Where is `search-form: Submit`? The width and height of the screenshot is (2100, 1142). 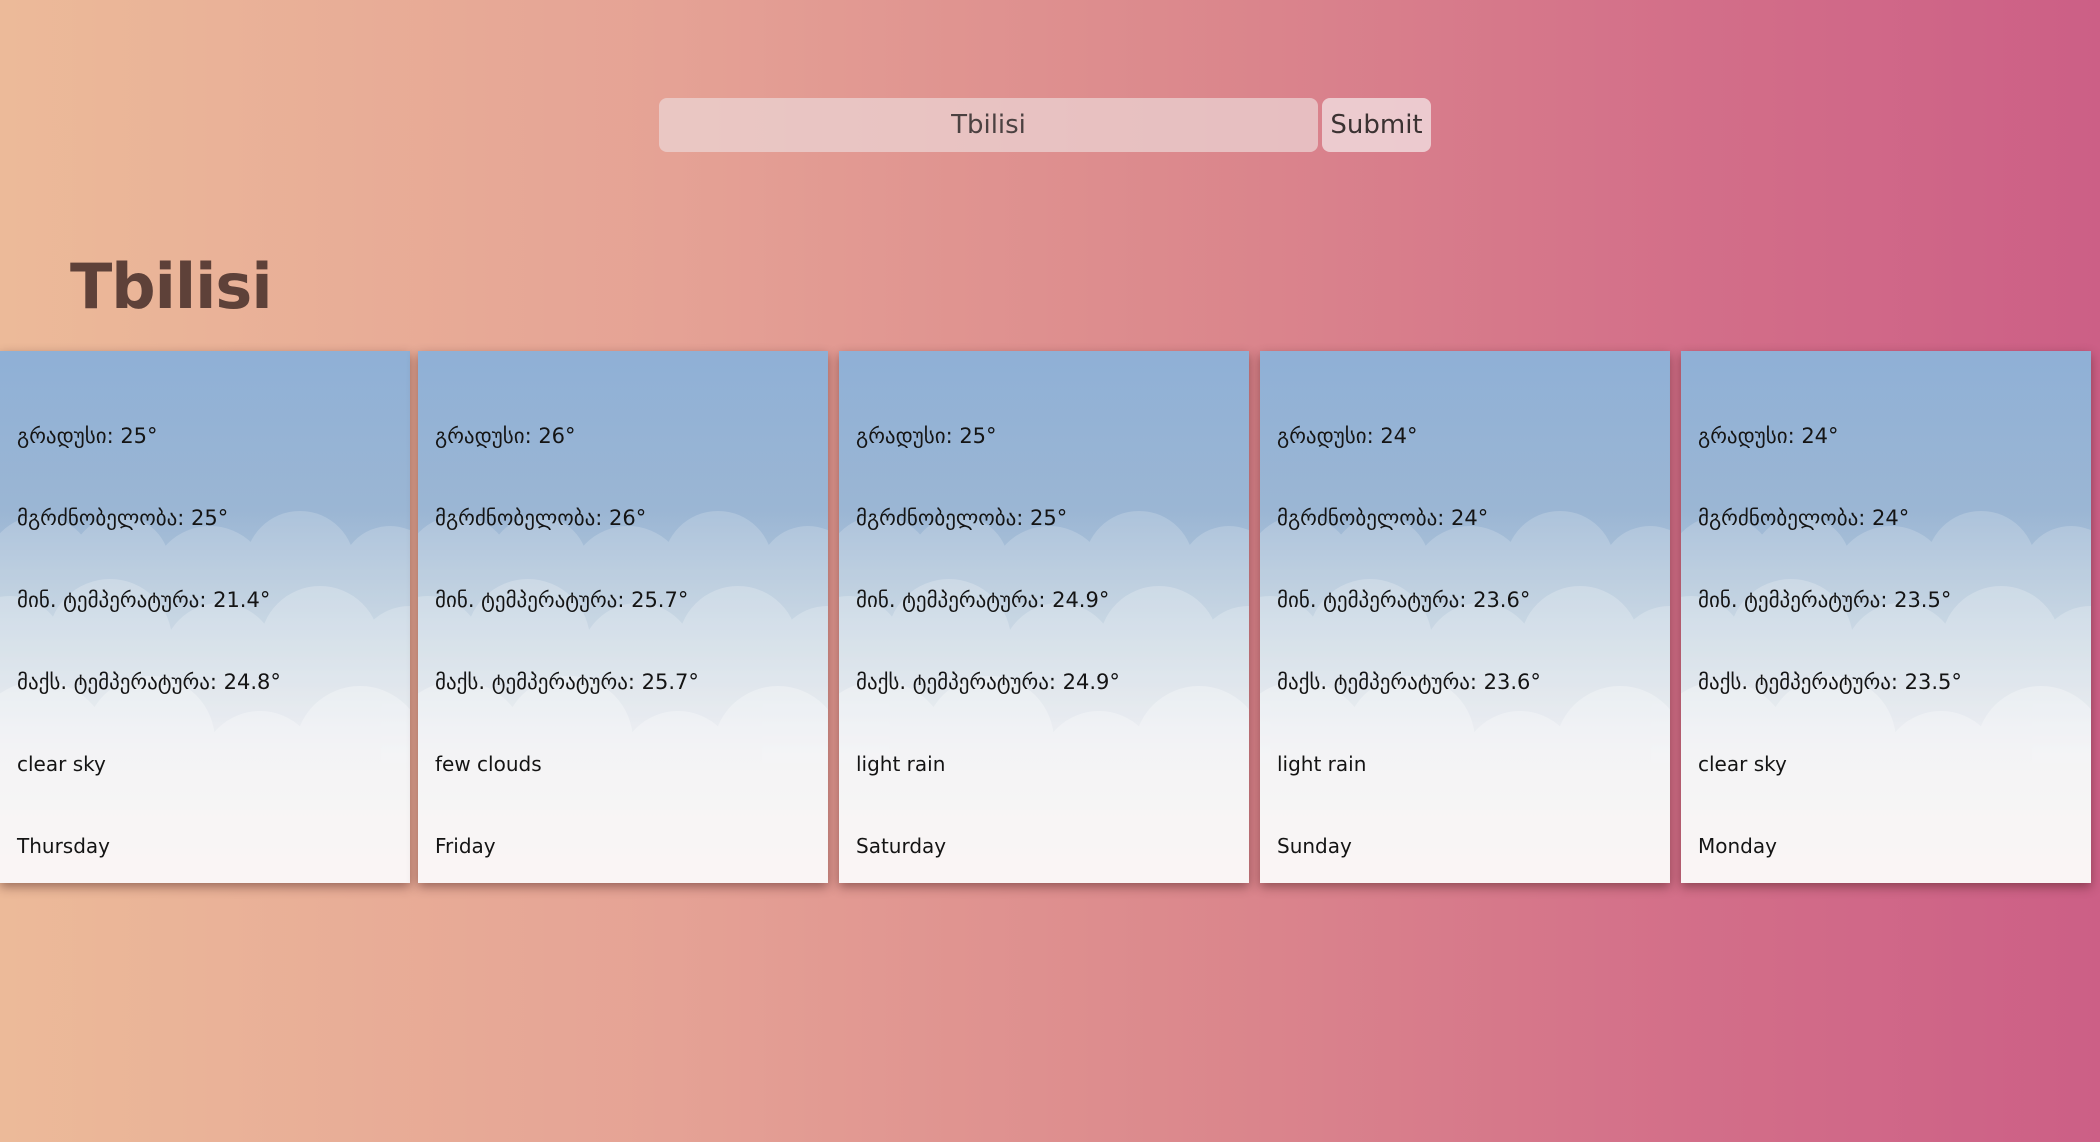 search-form: Submit is located at coordinates (1045, 125).